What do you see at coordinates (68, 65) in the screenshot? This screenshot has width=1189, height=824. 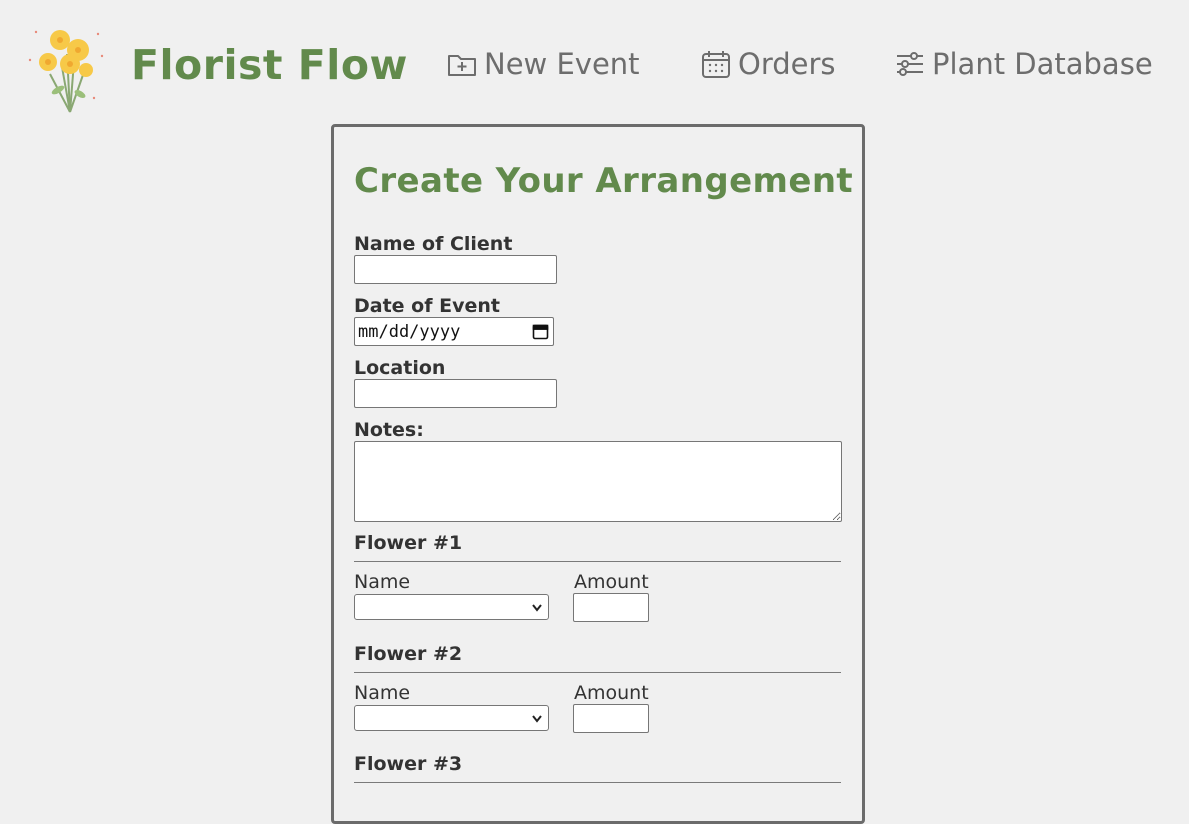 I see `flower-bouquet-logo` at bounding box center [68, 65].